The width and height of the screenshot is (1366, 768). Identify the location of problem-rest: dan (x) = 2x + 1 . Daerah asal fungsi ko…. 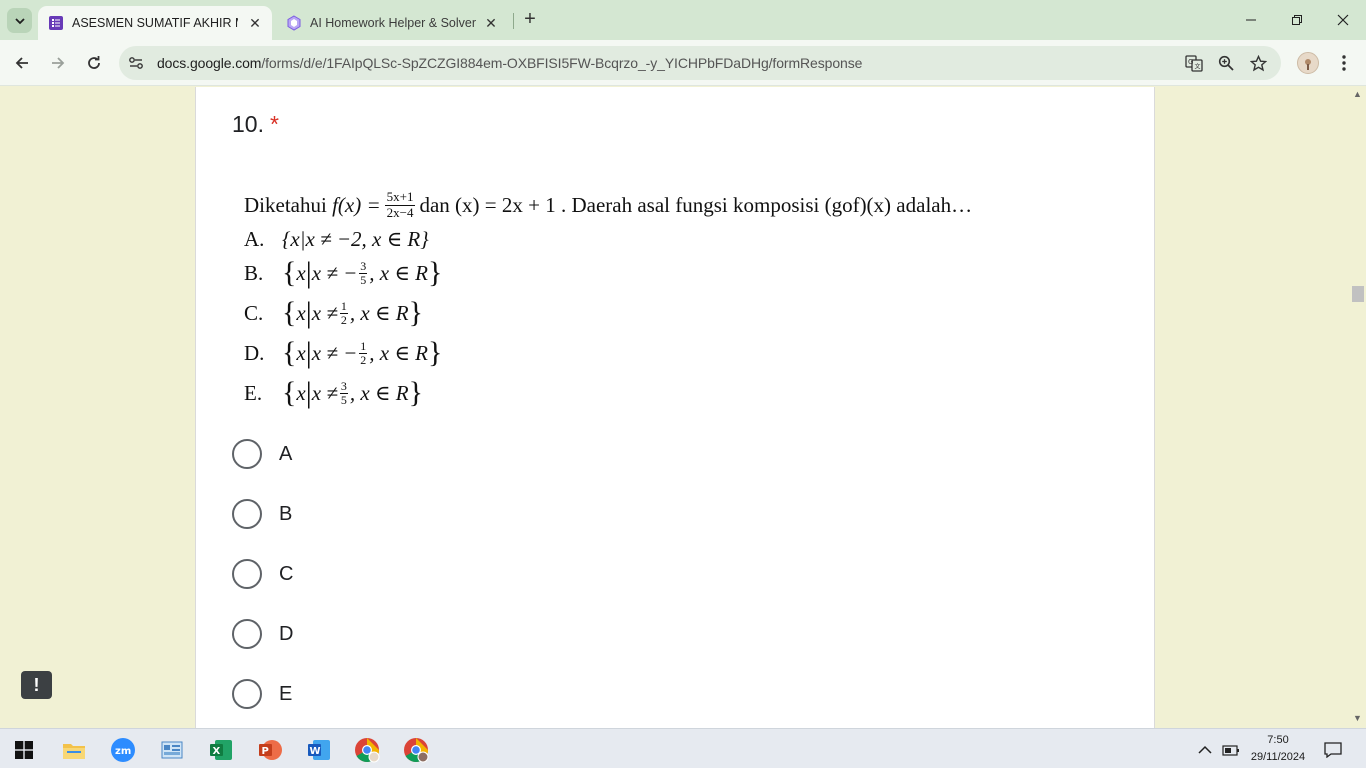
(696, 204).